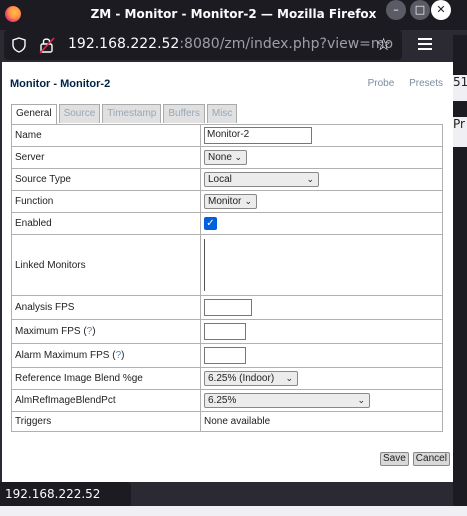  I want to click on table-row: Function Monitor ⌄, so click(227, 201).